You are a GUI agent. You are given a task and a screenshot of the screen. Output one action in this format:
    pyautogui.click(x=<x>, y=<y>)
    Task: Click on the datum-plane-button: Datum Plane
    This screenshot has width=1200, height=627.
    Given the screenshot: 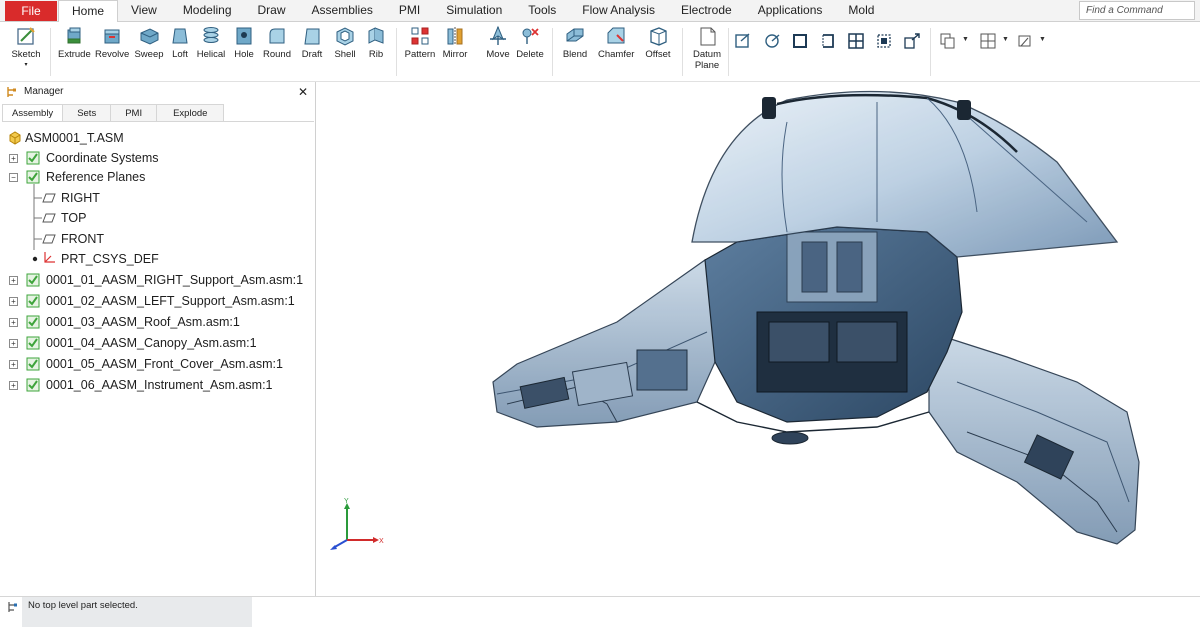 What is the action you would take?
    pyautogui.click(x=707, y=48)
    